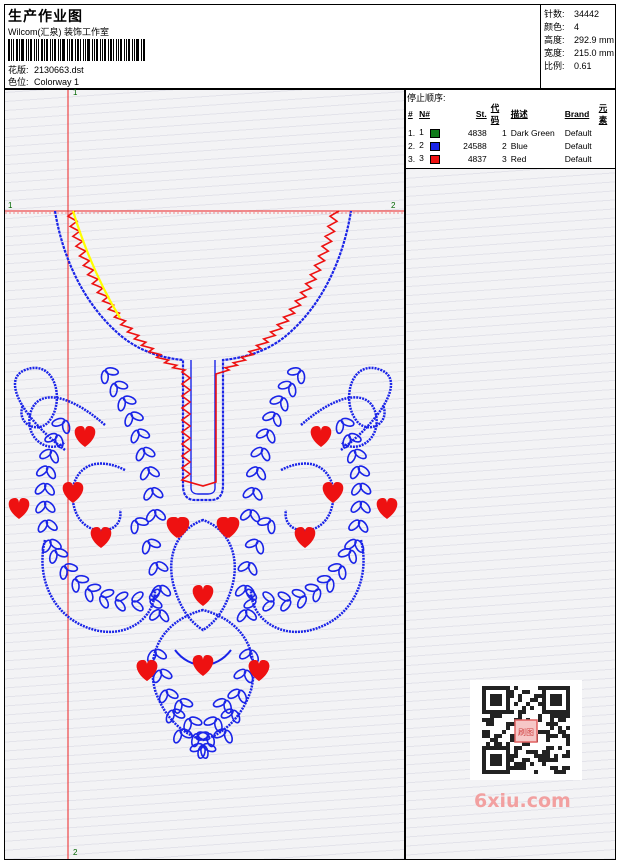 The image size is (620, 861). I want to click on row-index: 2., so click(412, 145).